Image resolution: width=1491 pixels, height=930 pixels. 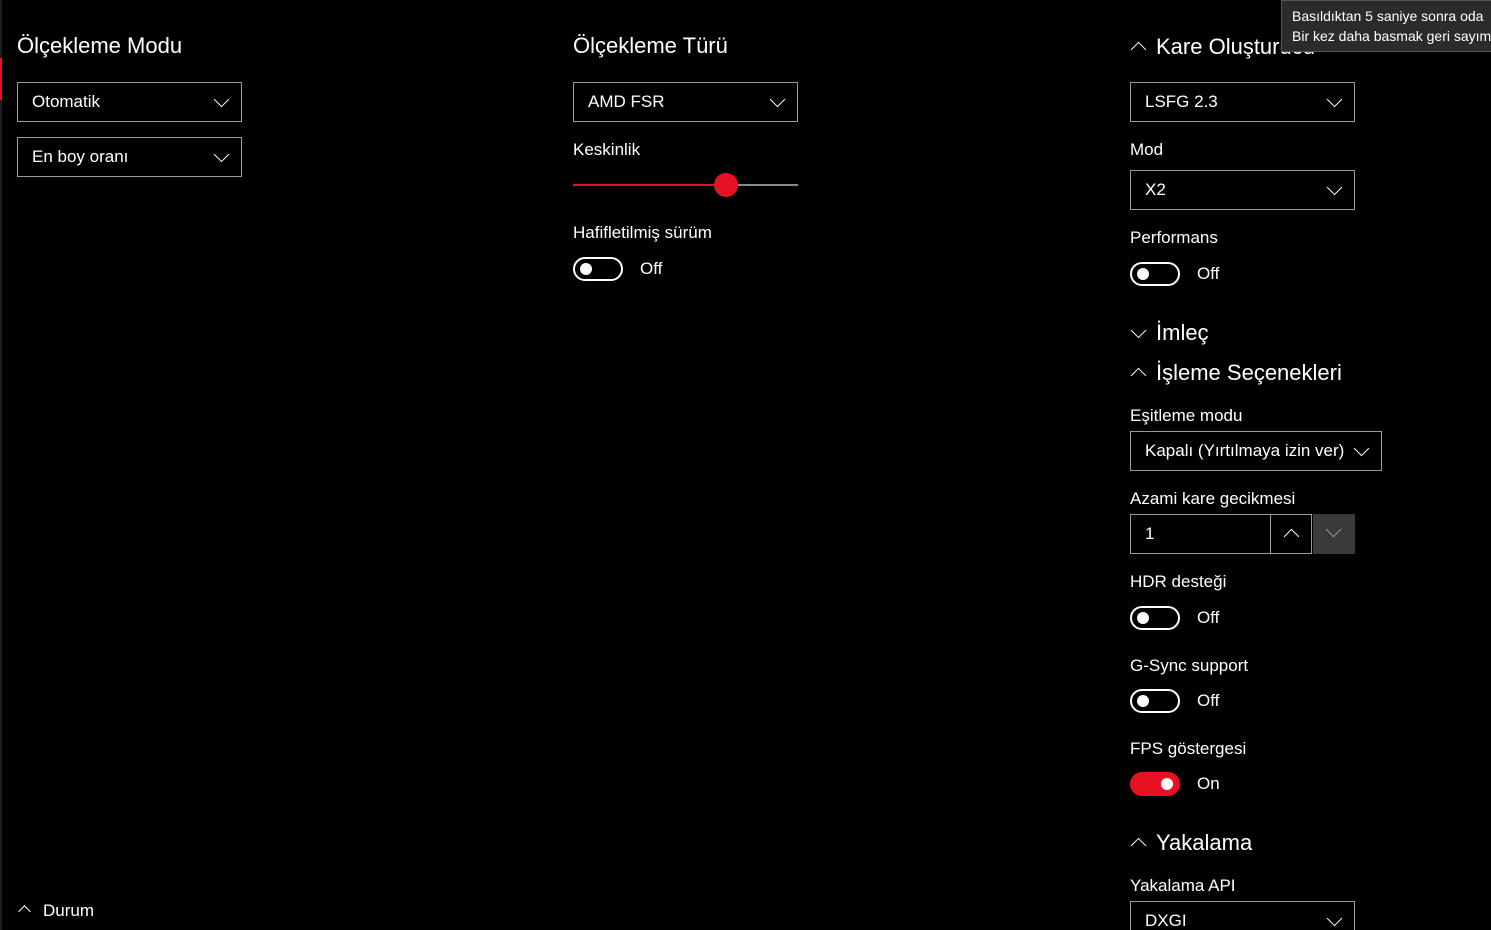 I want to click on max-frame-latency-value: 1, so click(x=1150, y=533).